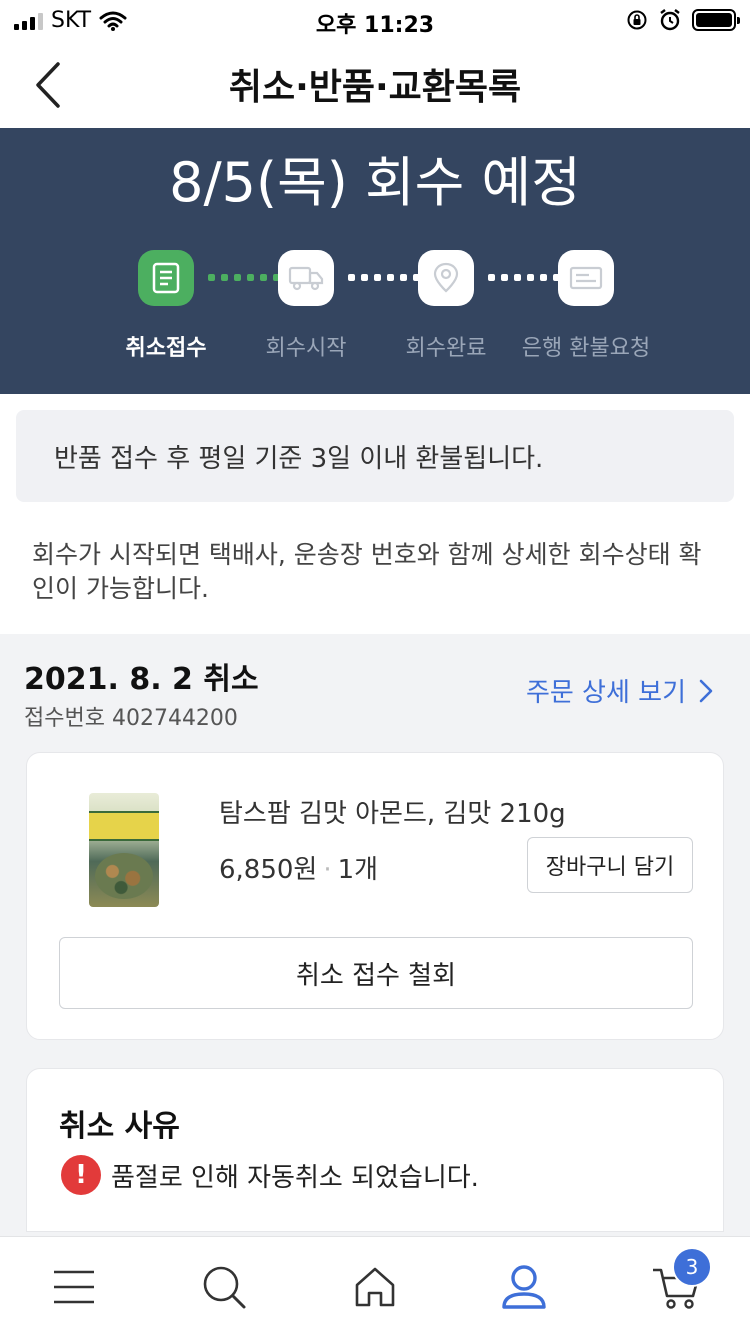  What do you see at coordinates (81, 1175) in the screenshot?
I see `alert-icon: !` at bounding box center [81, 1175].